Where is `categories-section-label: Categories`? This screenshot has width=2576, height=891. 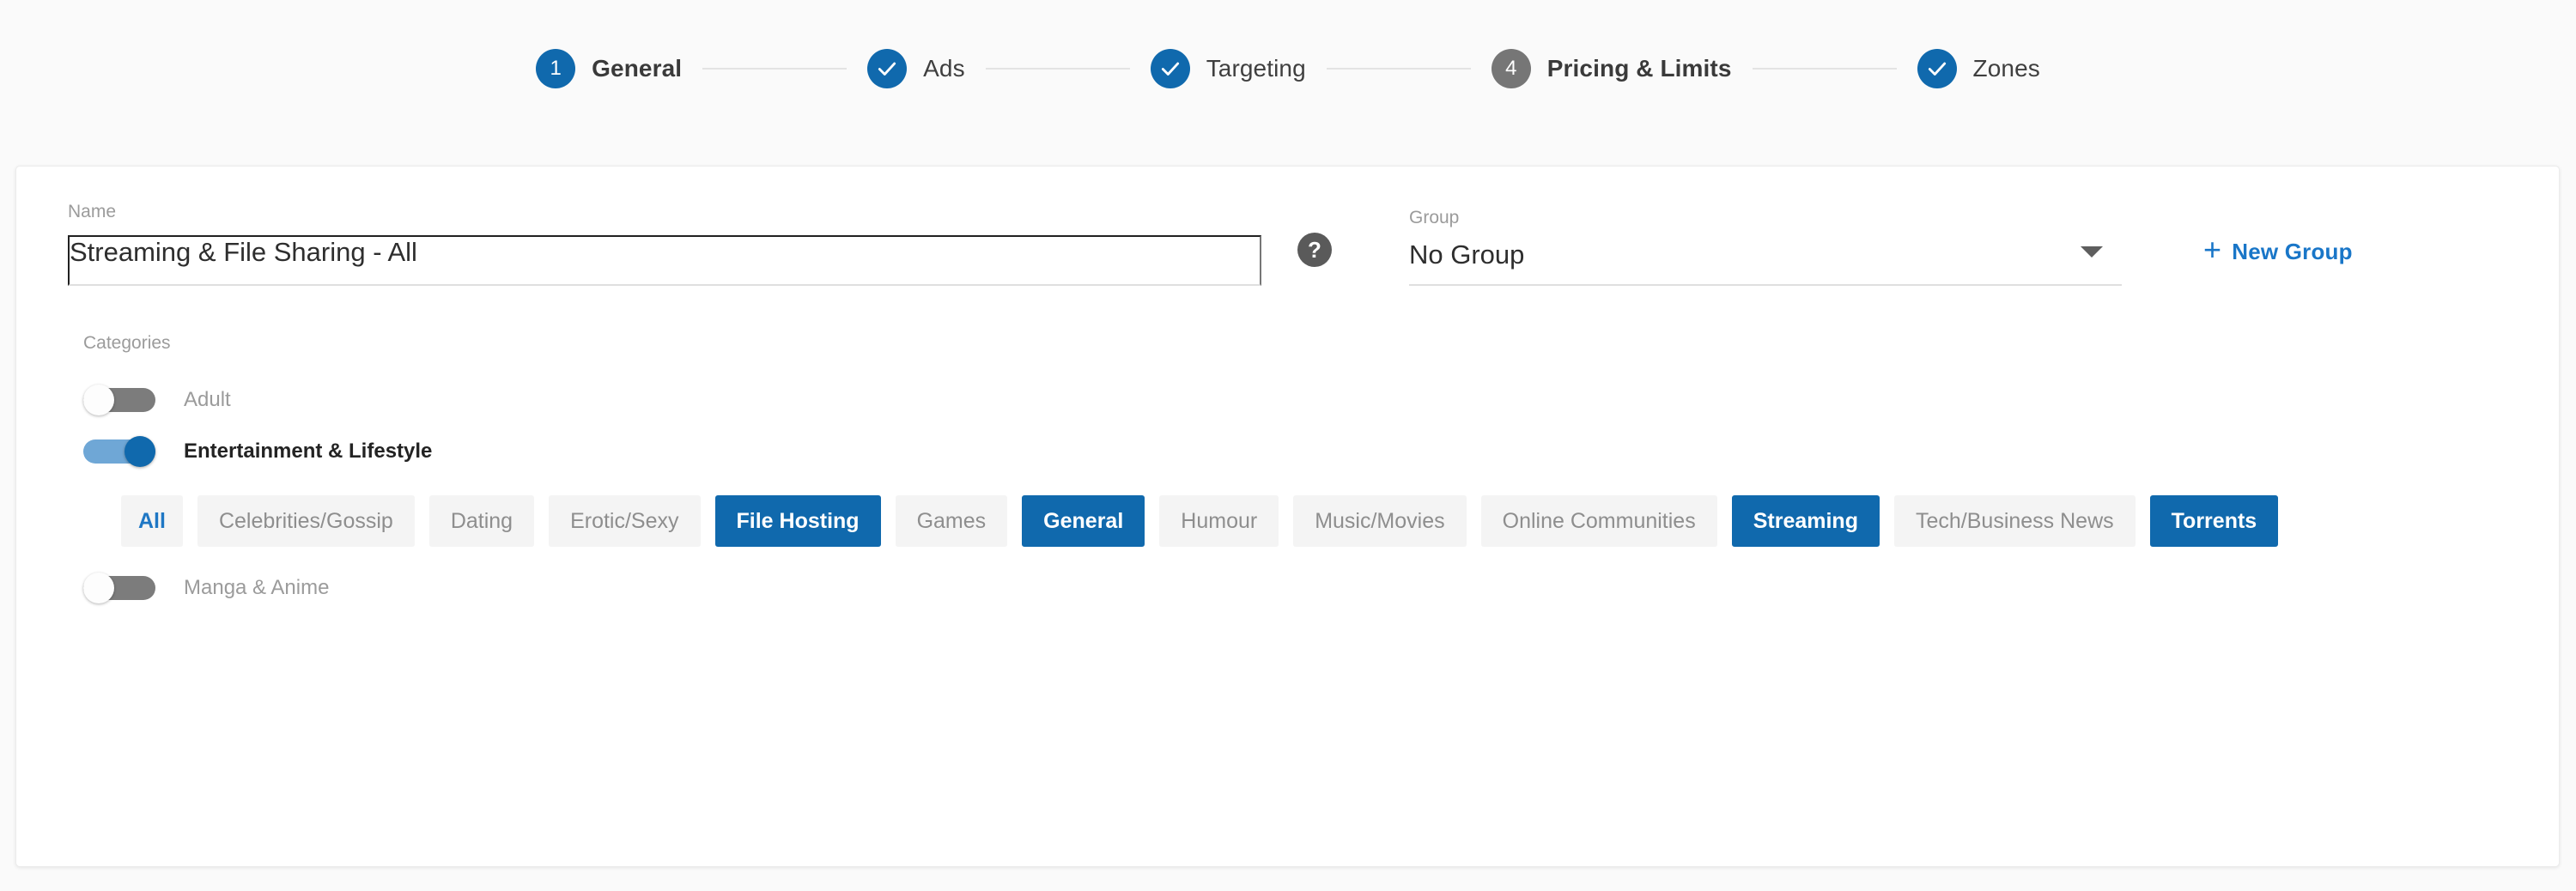
categories-section-label: Categories is located at coordinates (127, 343).